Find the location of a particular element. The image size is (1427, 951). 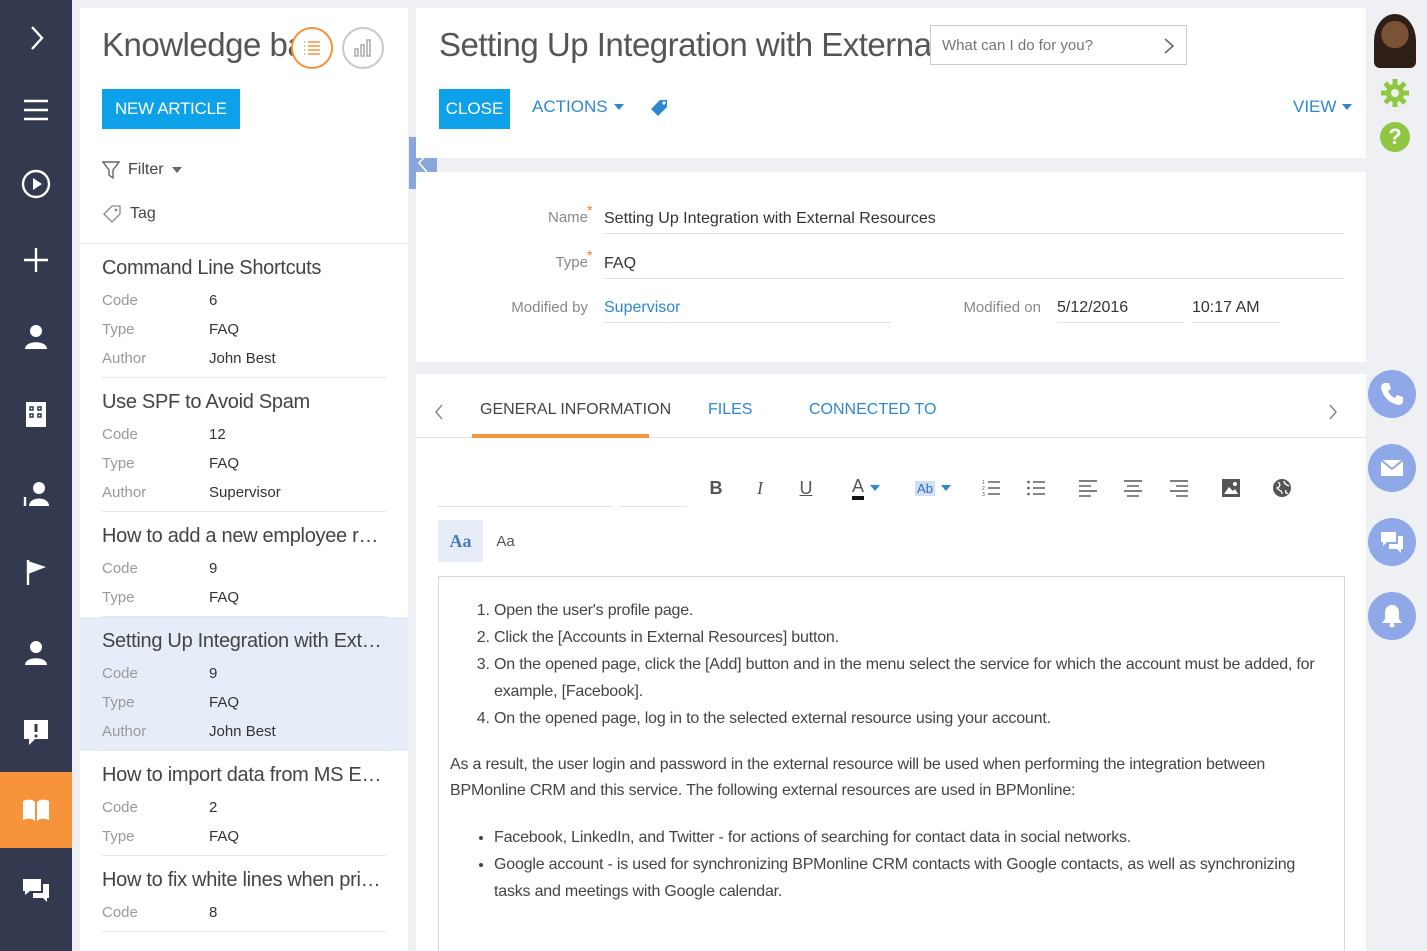

tag-filter: Tag is located at coordinates (129, 214).